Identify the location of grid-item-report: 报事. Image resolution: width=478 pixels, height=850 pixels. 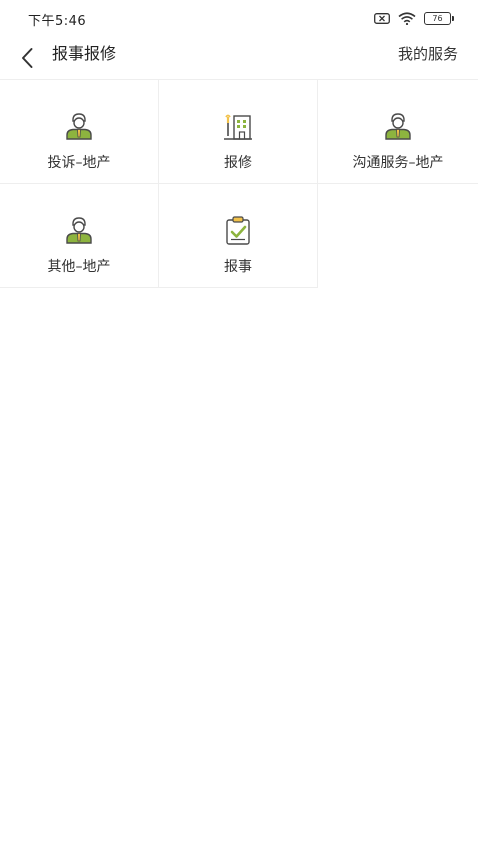
(238, 236).